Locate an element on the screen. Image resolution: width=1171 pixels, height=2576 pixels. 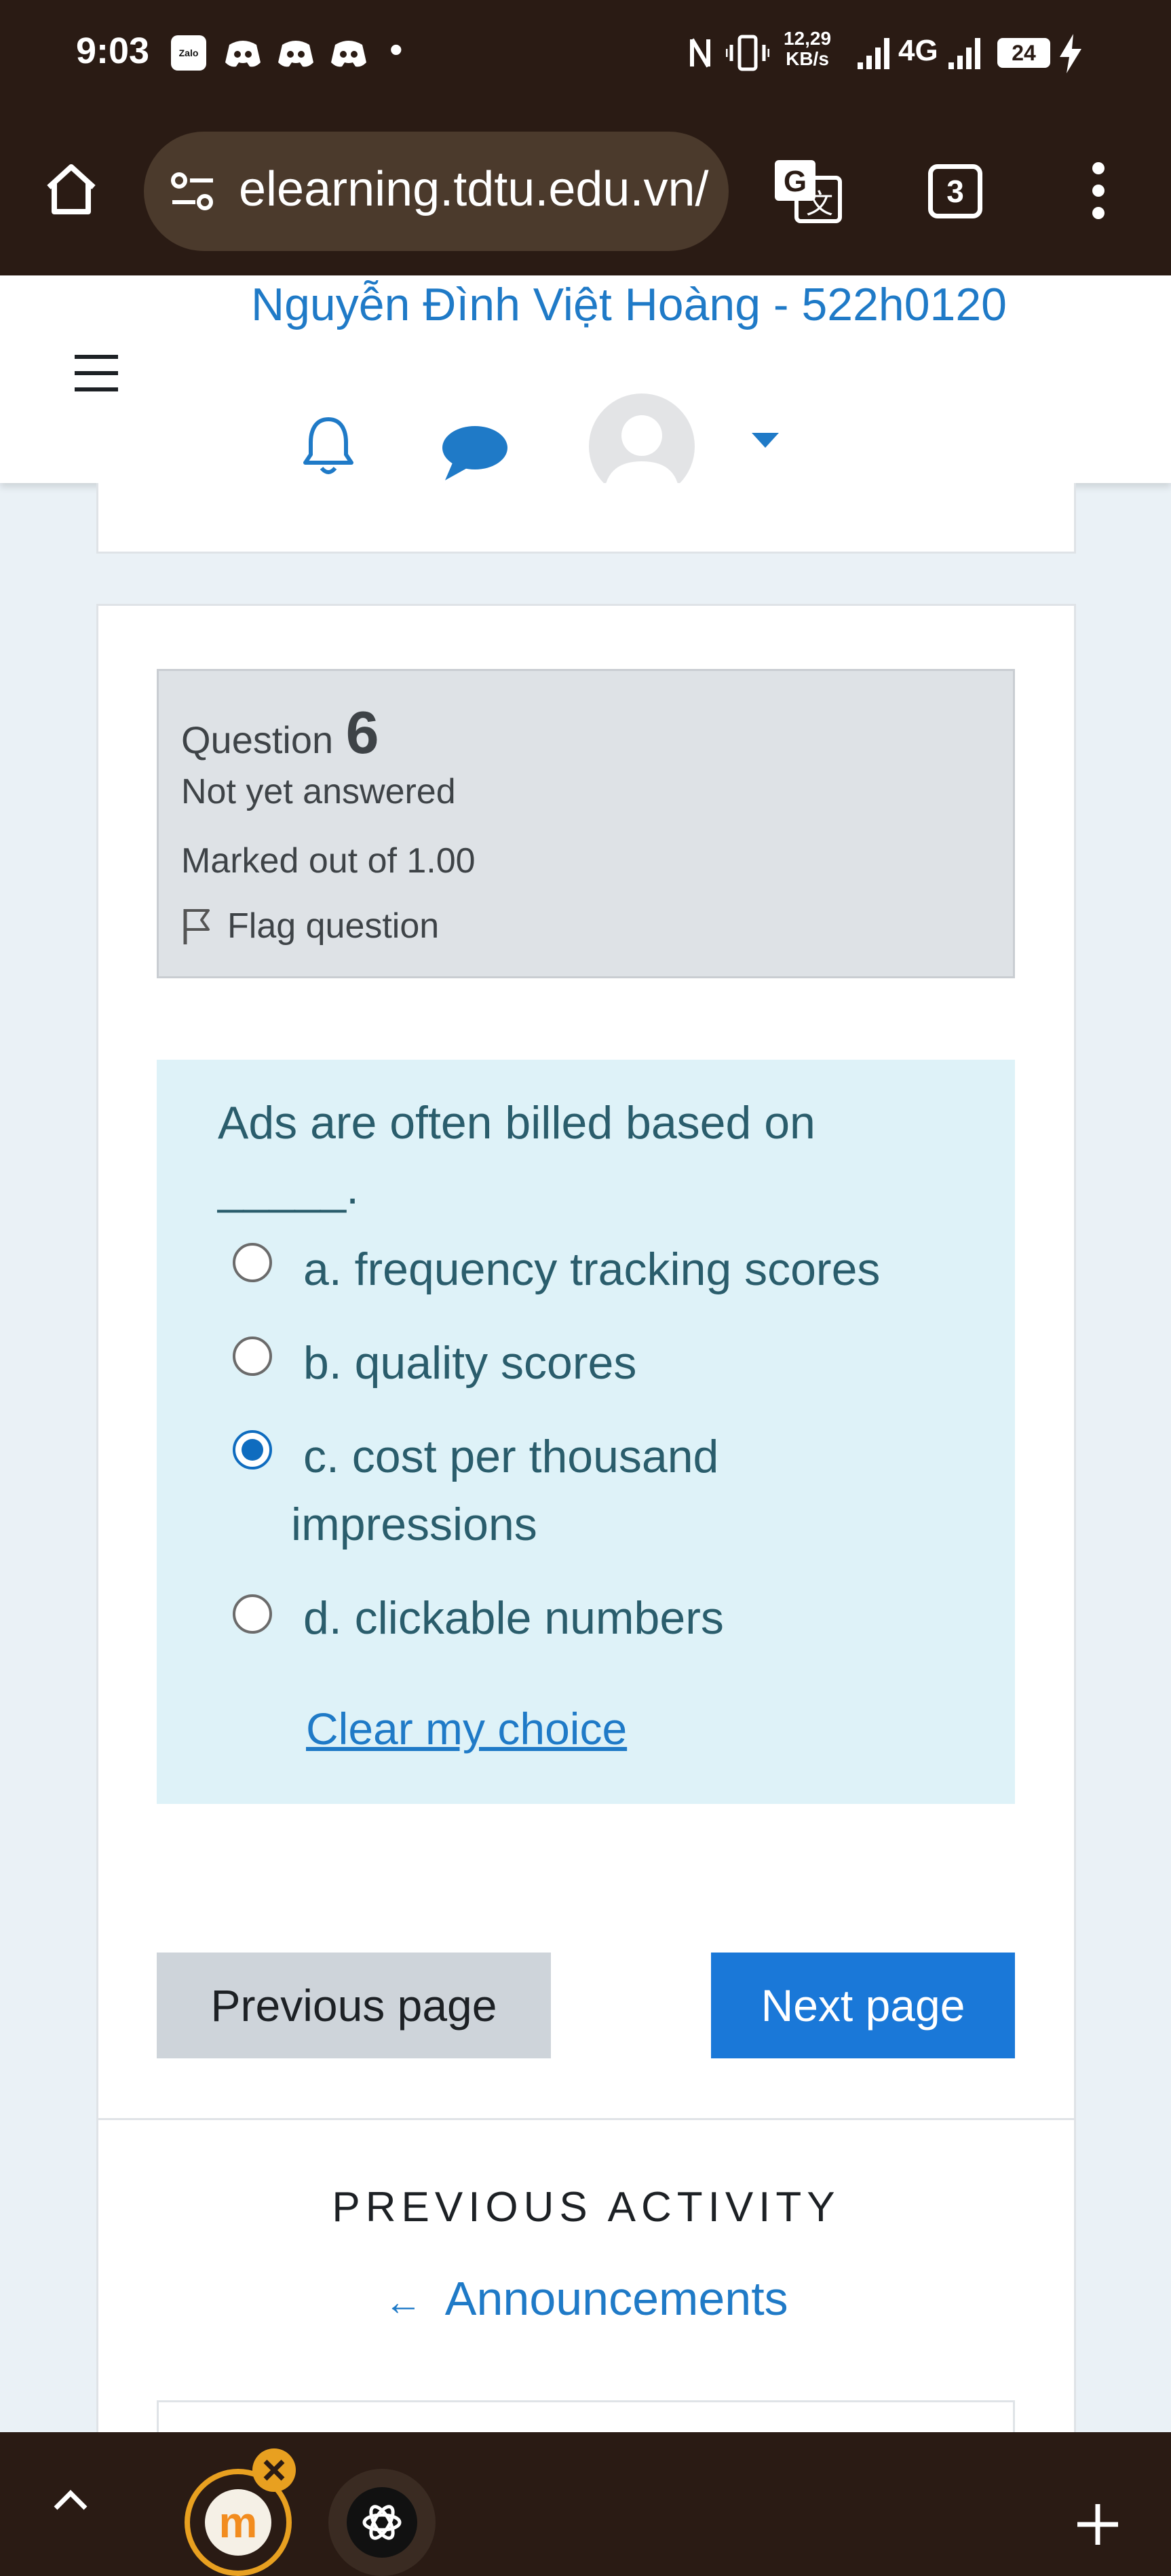
answer-c-label: c. cost per thousand is located at coordinates (510, 1456).